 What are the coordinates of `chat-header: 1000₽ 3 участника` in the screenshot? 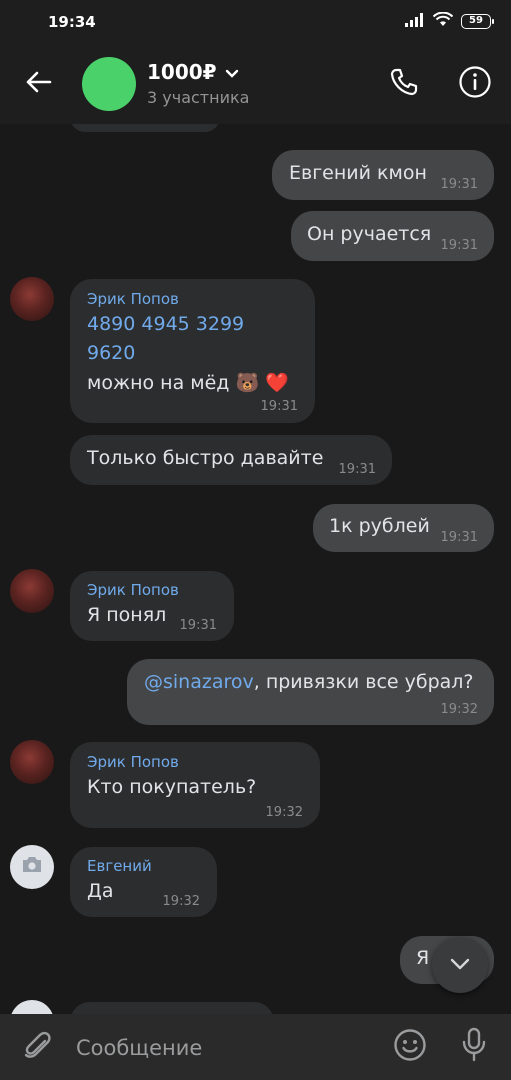 It's located at (255, 84).